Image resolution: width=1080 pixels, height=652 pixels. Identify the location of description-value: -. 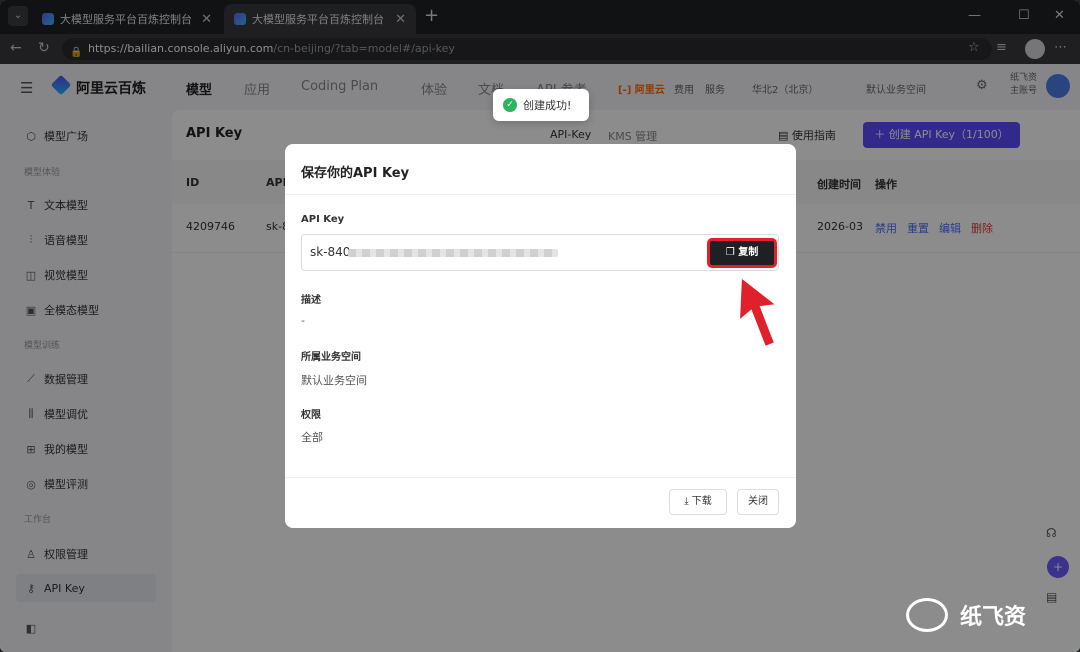
(303, 320).